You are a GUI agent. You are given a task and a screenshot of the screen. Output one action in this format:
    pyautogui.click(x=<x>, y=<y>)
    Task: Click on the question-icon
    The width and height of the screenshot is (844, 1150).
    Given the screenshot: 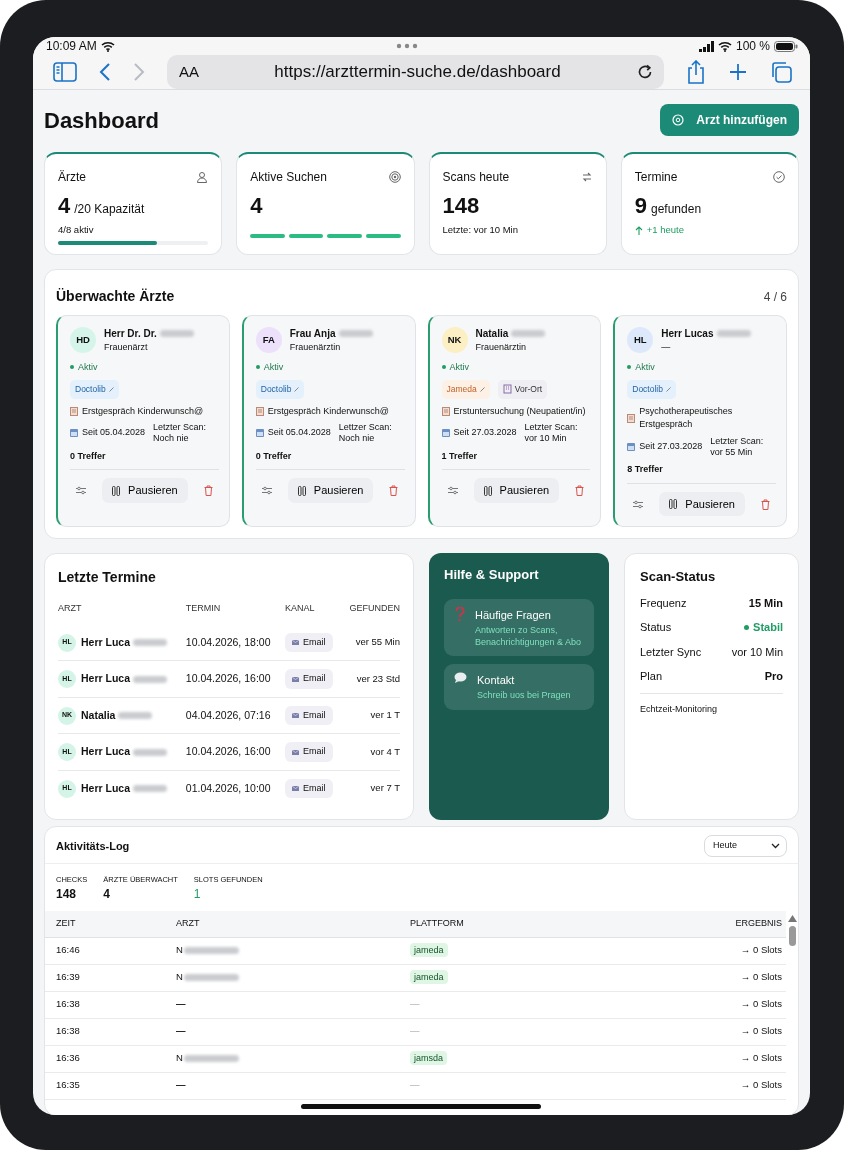 What is the action you would take?
    pyautogui.click(x=459, y=614)
    